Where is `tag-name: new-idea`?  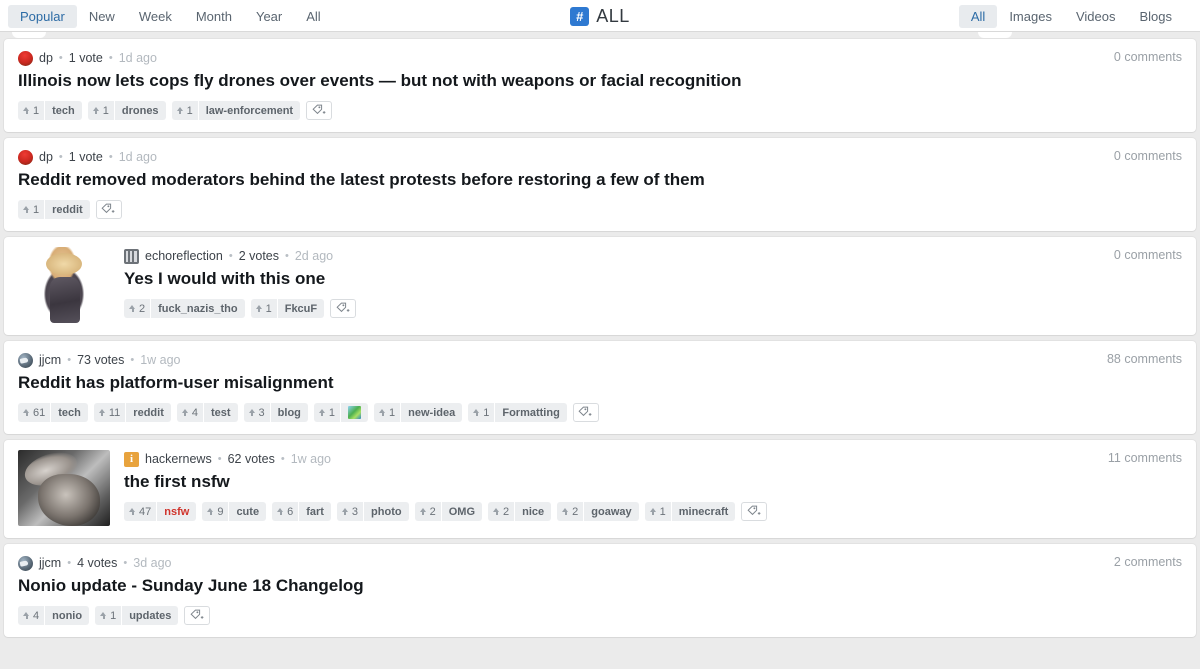 tag-name: new-idea is located at coordinates (431, 412).